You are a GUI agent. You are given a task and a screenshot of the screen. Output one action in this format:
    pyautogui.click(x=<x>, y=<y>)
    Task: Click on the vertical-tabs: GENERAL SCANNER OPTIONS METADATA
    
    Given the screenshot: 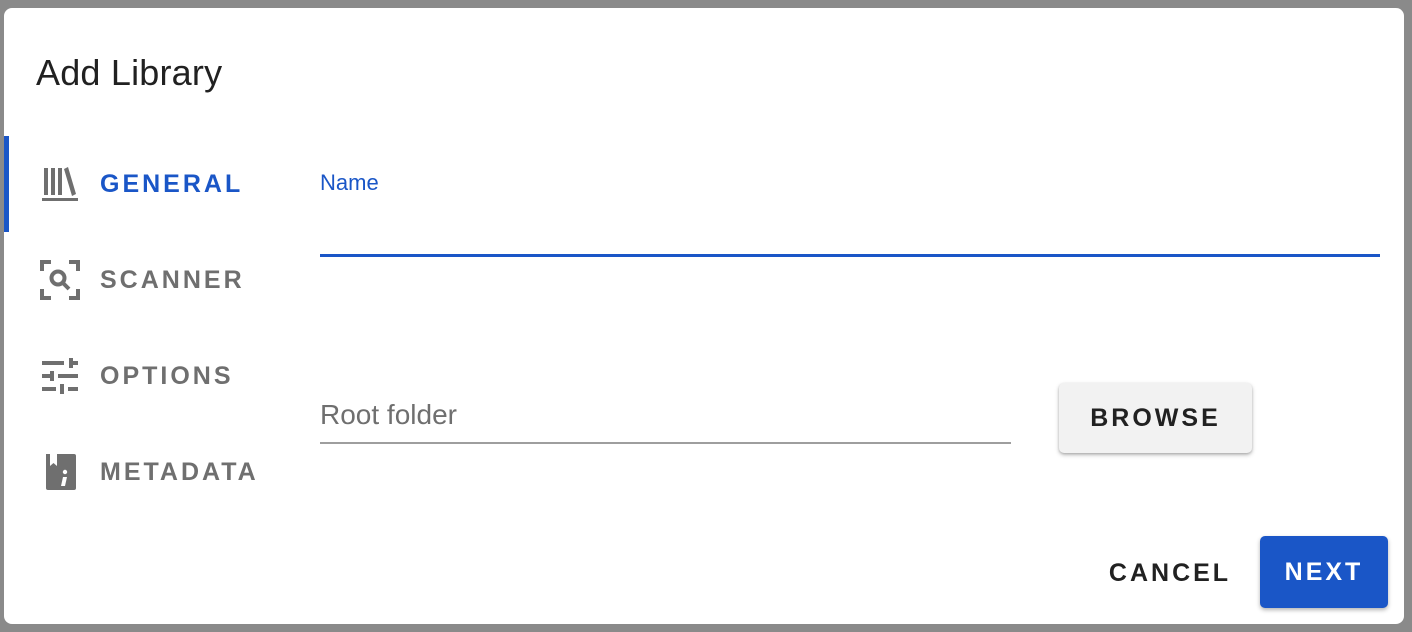 What is the action you would take?
    pyautogui.click(x=149, y=328)
    